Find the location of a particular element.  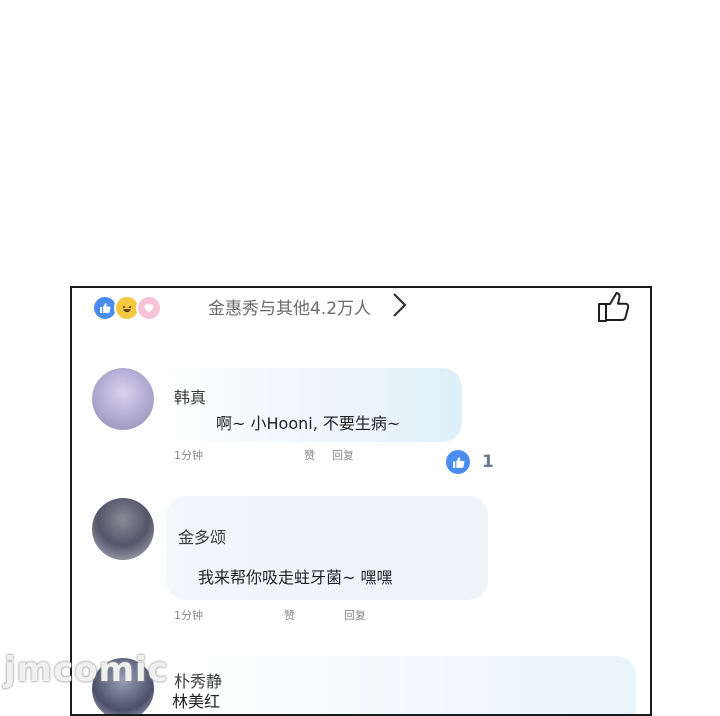

comment-text: 啊~ 小Hooni, 不要生病~ is located at coordinates (308, 423).